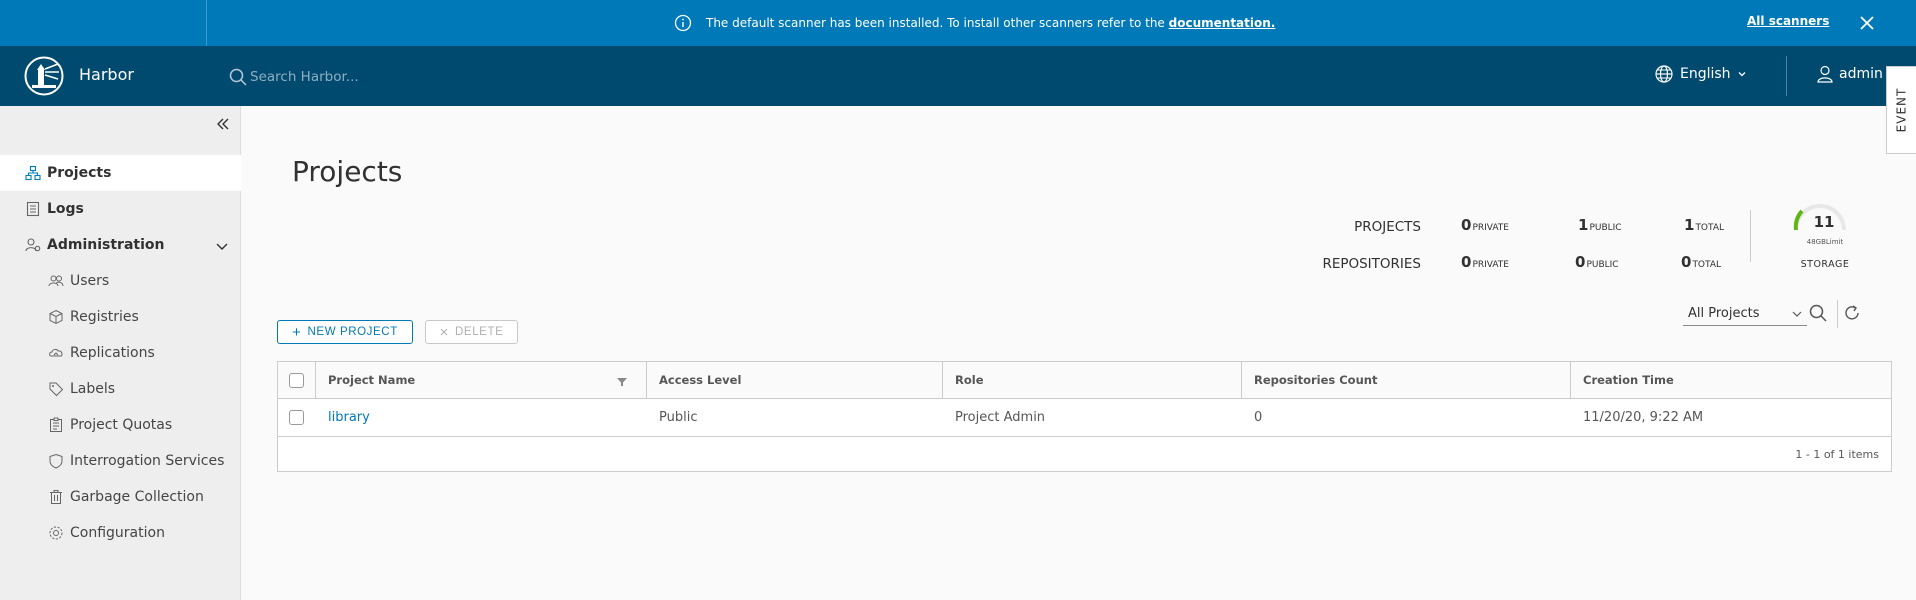 This screenshot has height=600, width=1916. I want to click on datagrid-footer: 1 - 1 of 1 items, so click(1084, 454).